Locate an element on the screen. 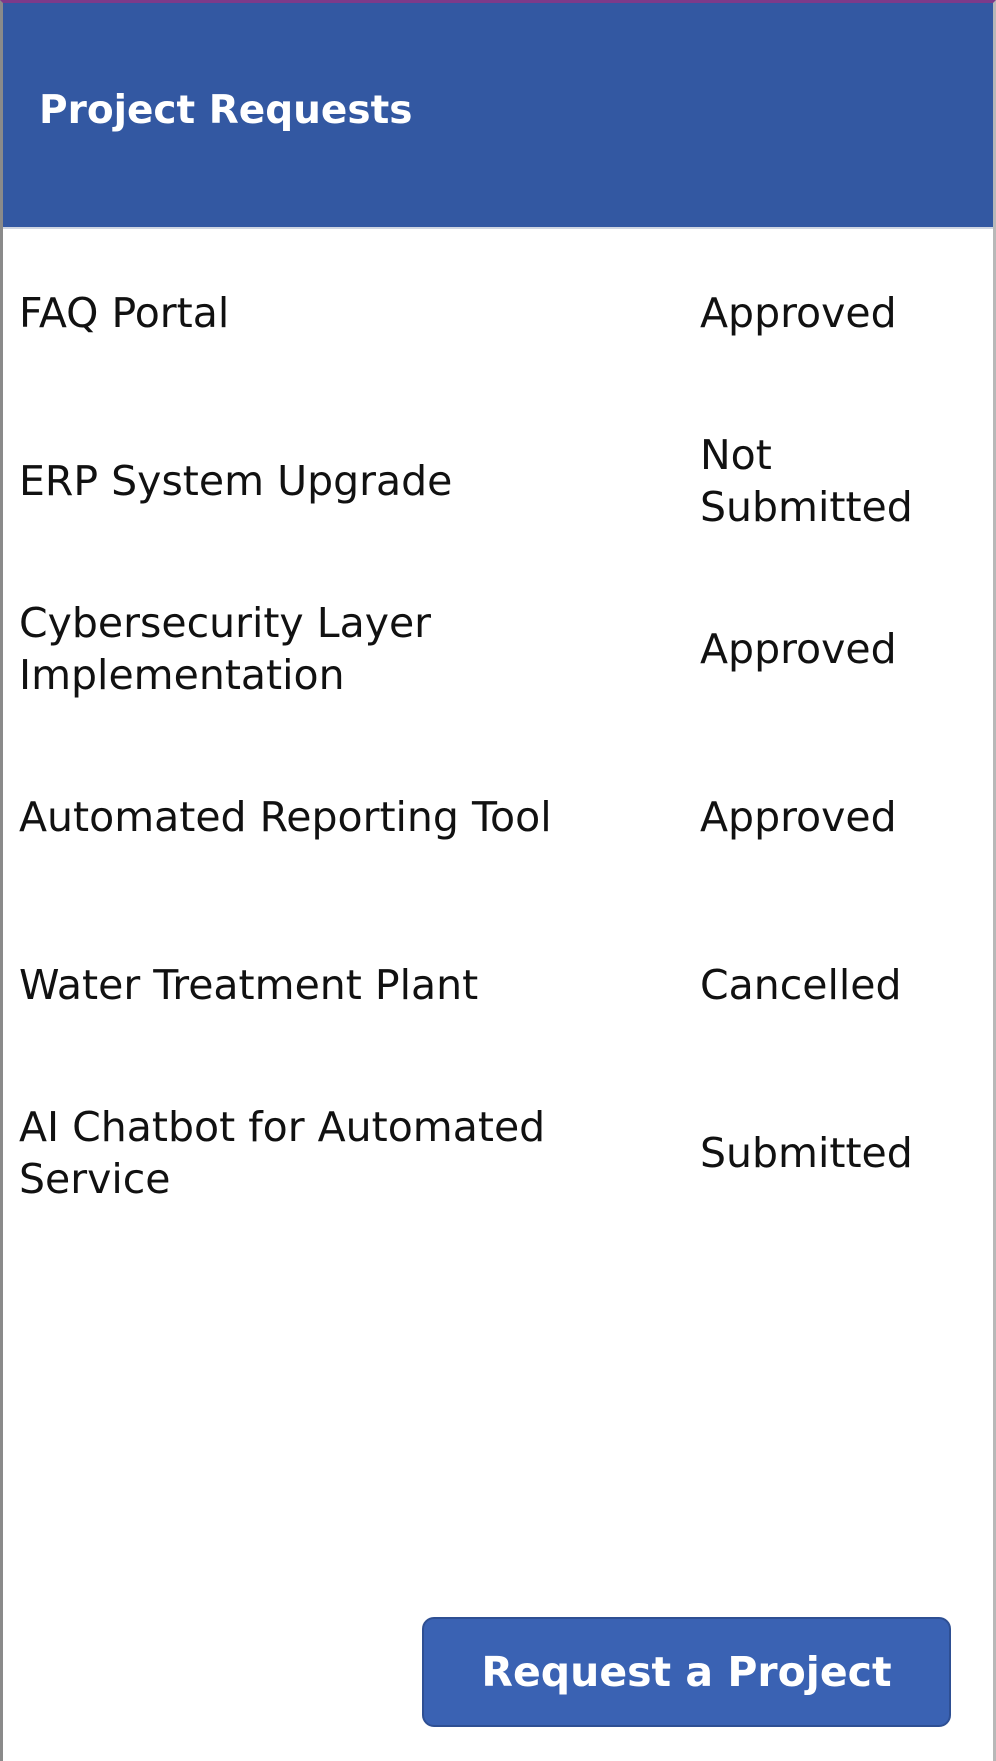  project-title: FAQ Portal is located at coordinates (124, 313).